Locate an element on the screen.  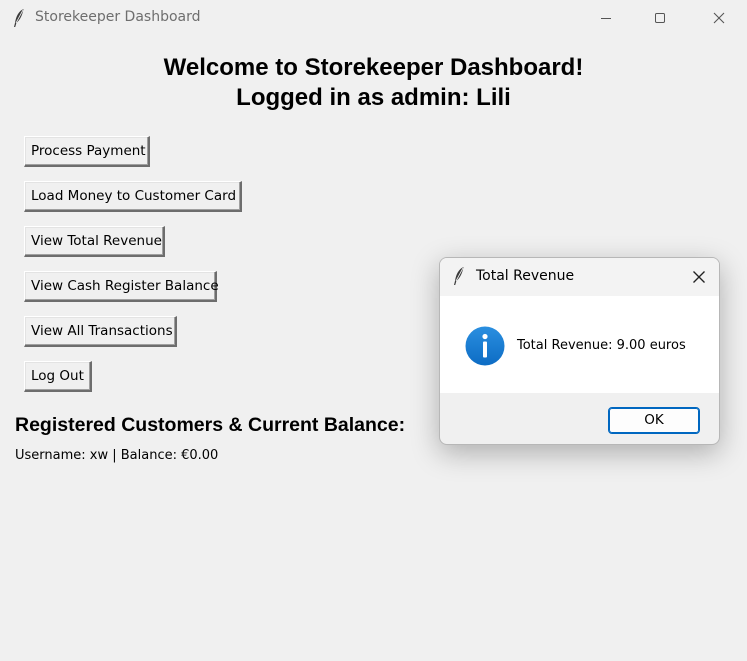
info-icon is located at coordinates (485, 346).